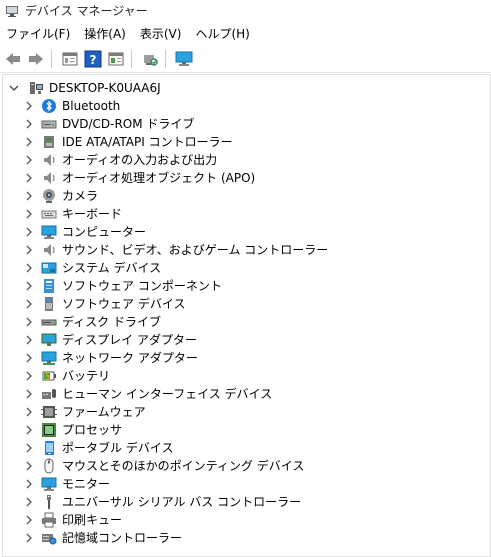  I want to click on tree-item-label: キーボード, so click(92, 214).